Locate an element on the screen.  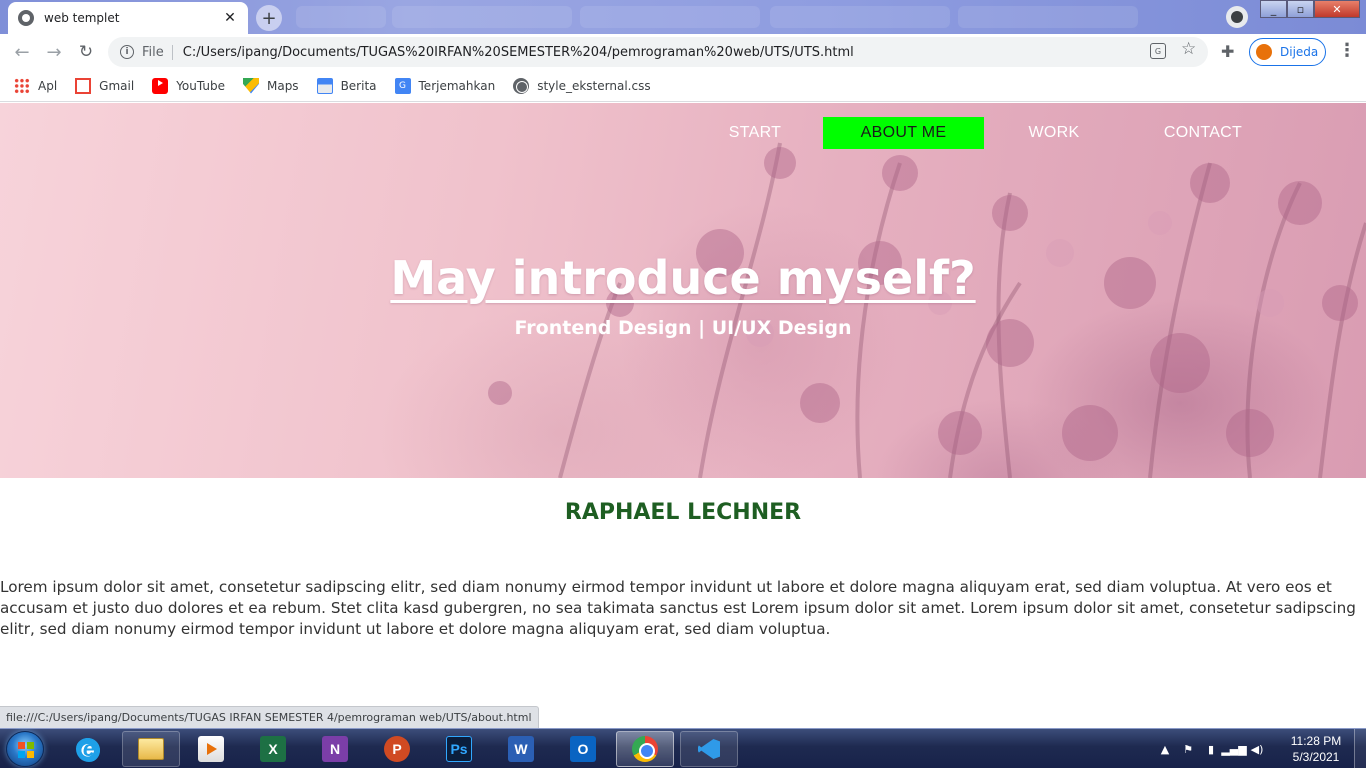
action-center-flag-icon: ⚑ is located at coordinates (1188, 749).